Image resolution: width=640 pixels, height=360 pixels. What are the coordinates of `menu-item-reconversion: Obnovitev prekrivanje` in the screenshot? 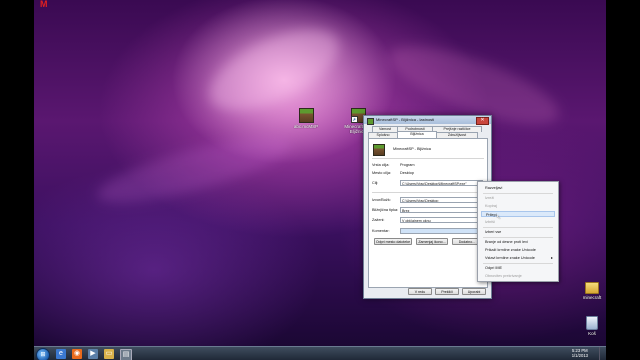 It's located at (520, 276).